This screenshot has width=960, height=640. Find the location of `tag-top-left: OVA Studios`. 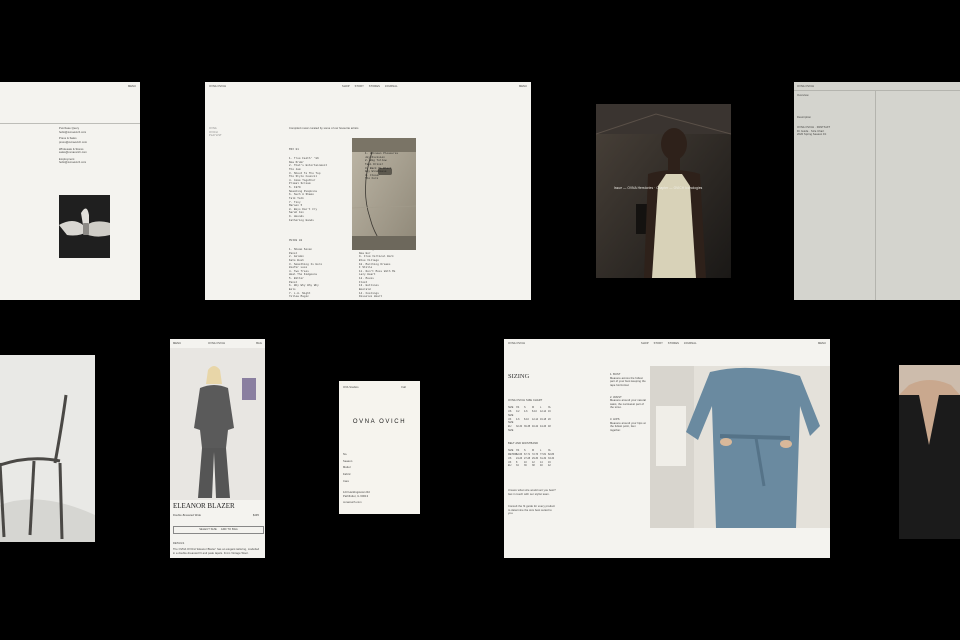

tag-top-left: OVA Studios is located at coordinates (351, 387).